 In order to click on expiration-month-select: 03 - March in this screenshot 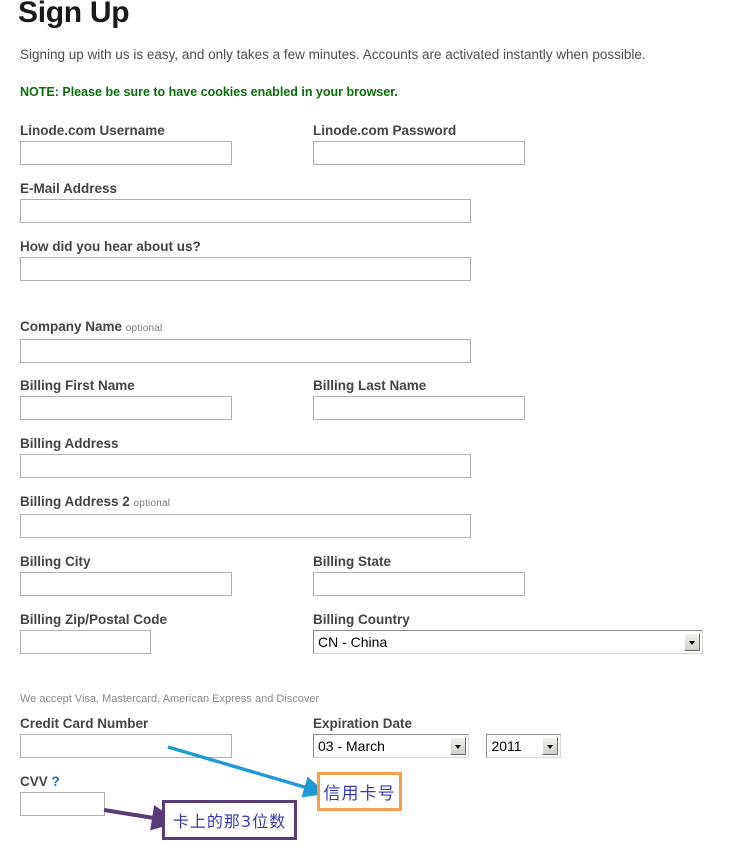, I will do `click(391, 746)`.